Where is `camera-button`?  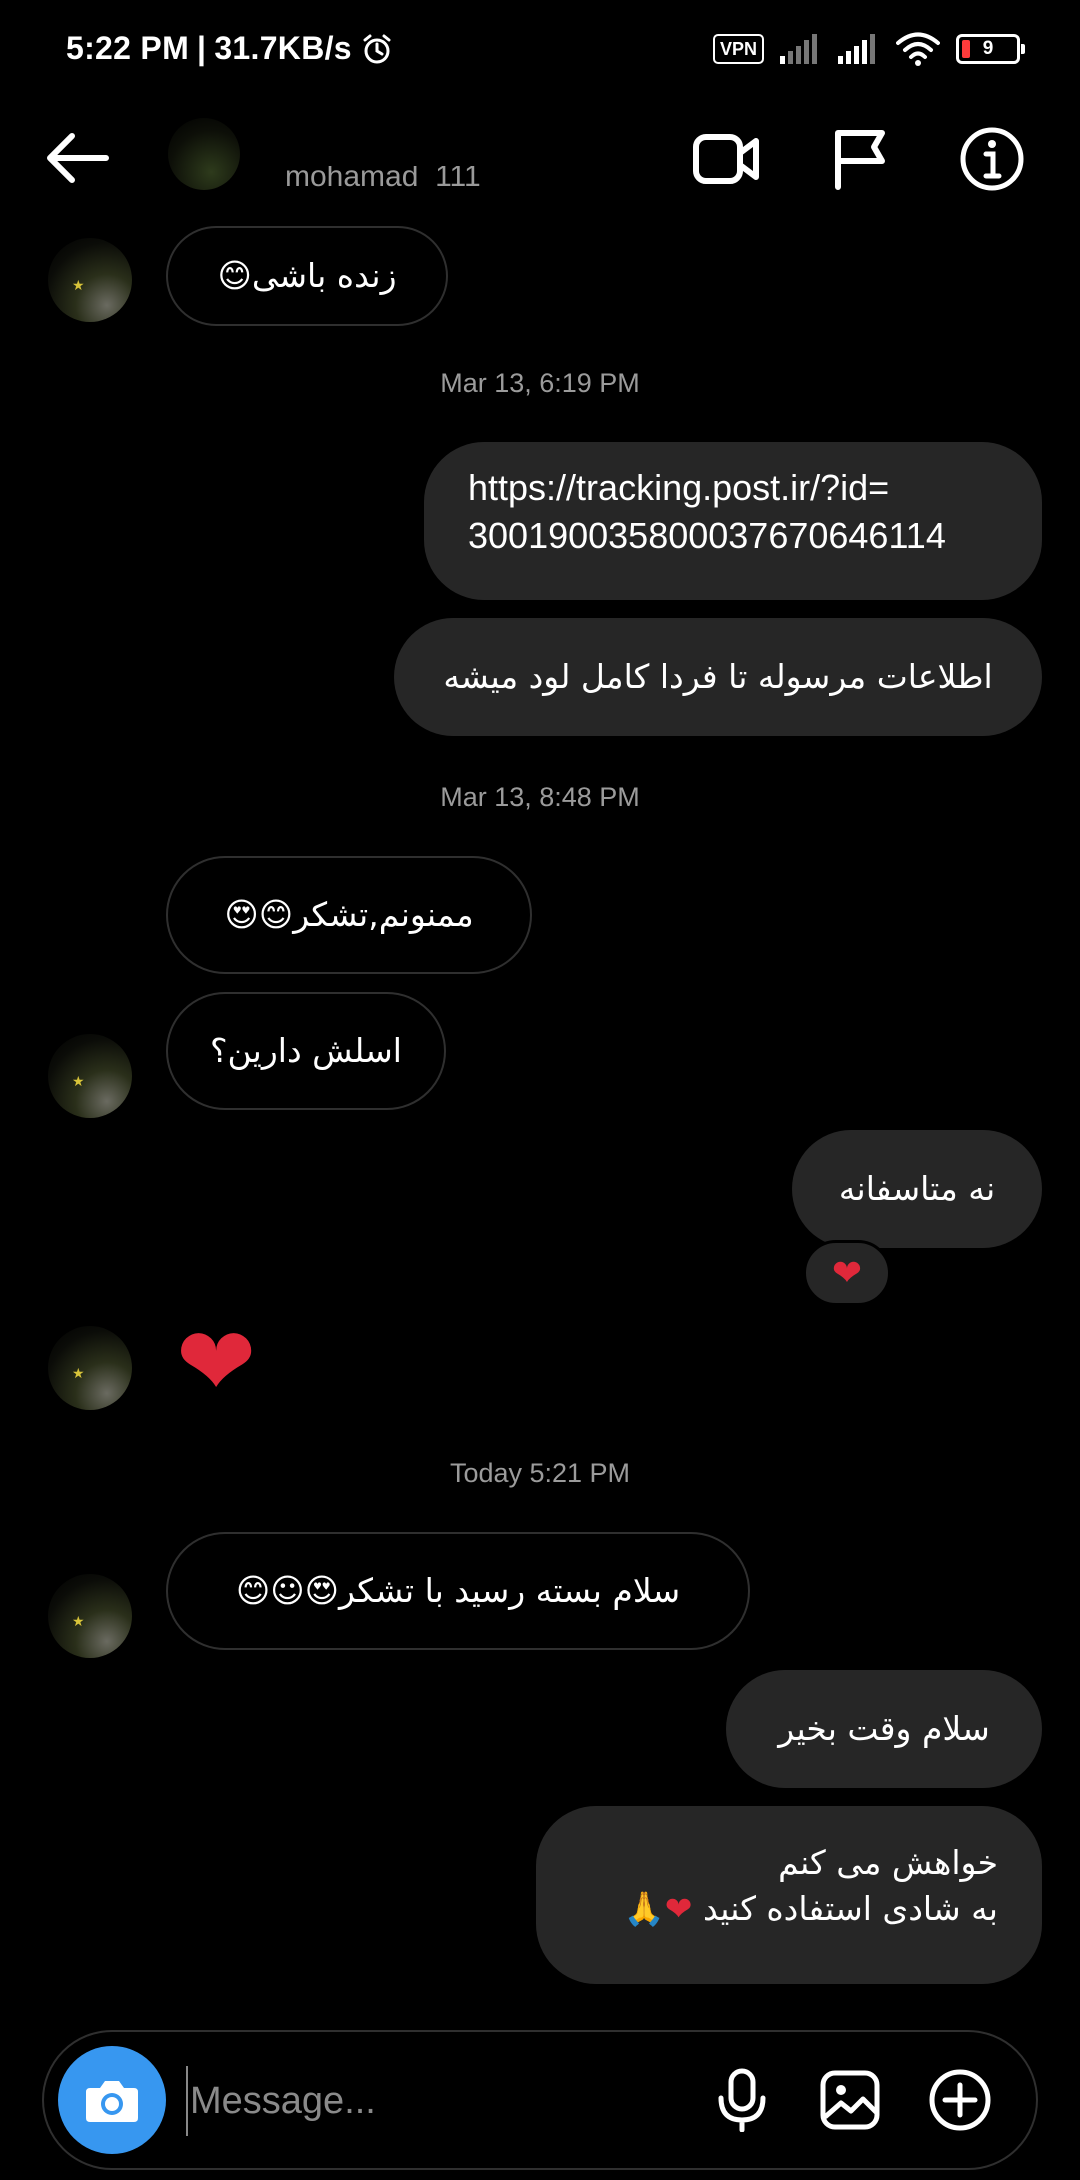
camera-button is located at coordinates (112, 2100).